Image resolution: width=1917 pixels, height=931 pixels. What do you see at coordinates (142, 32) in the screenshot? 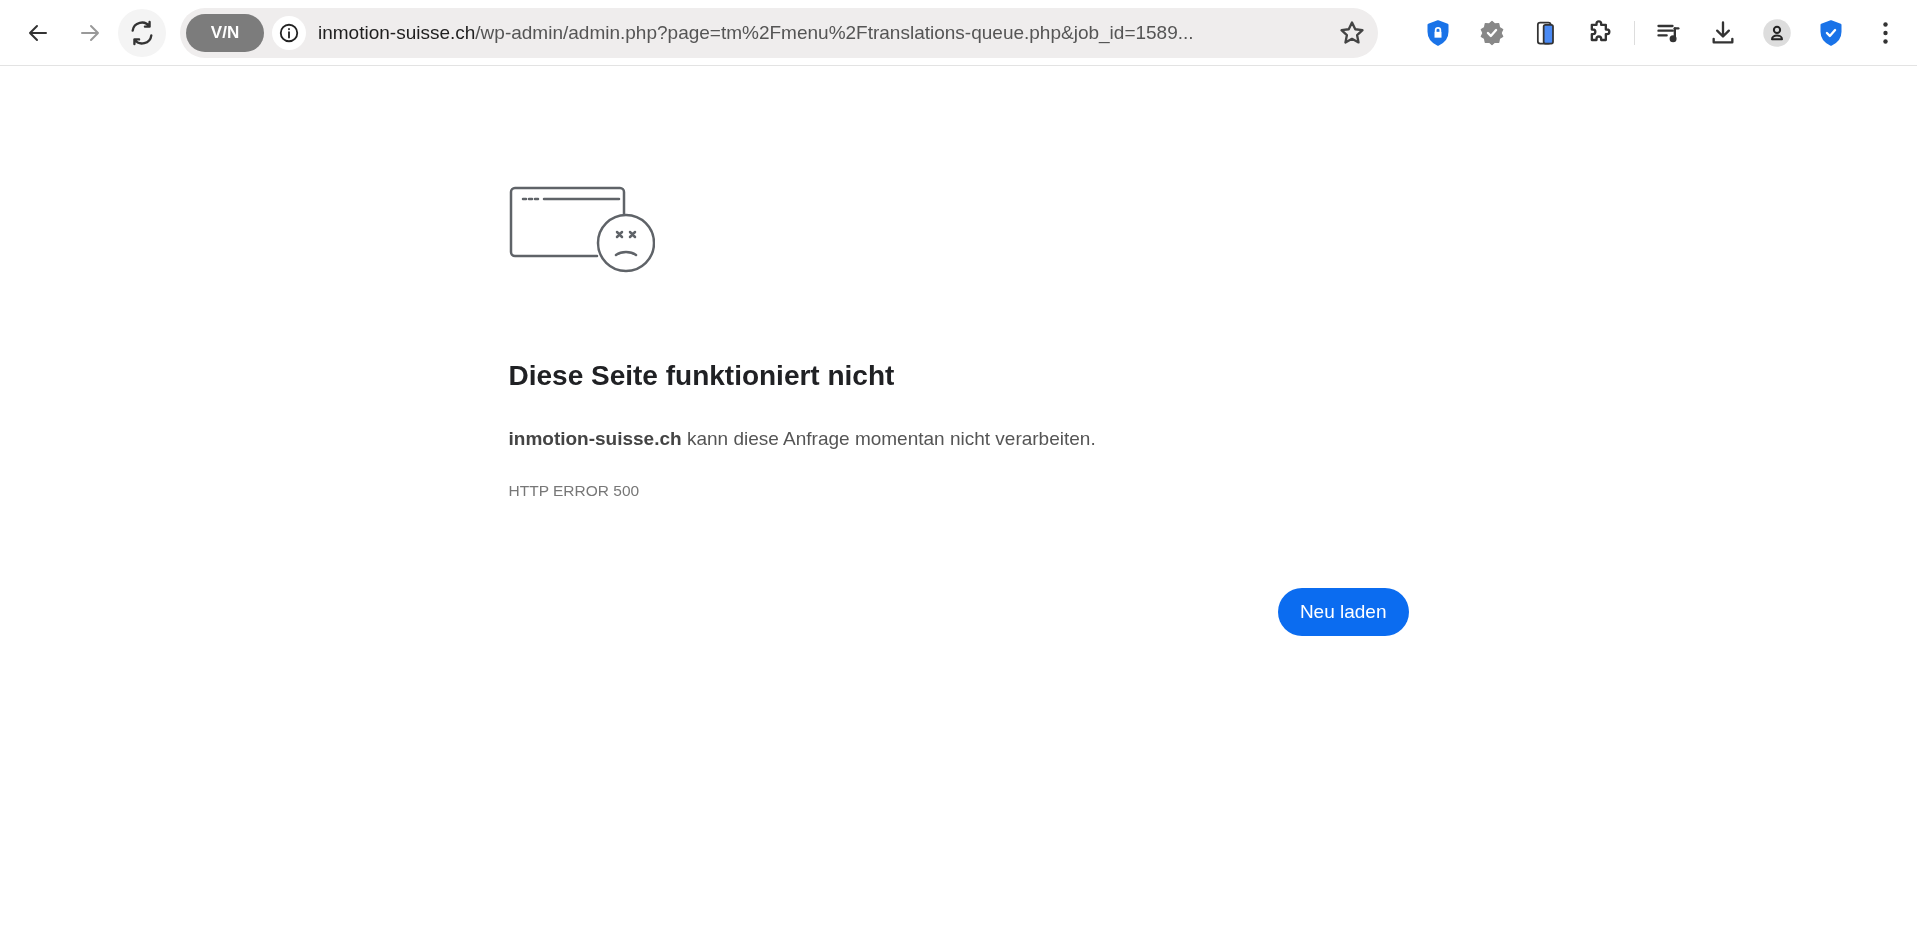
I see `reload-button` at bounding box center [142, 32].